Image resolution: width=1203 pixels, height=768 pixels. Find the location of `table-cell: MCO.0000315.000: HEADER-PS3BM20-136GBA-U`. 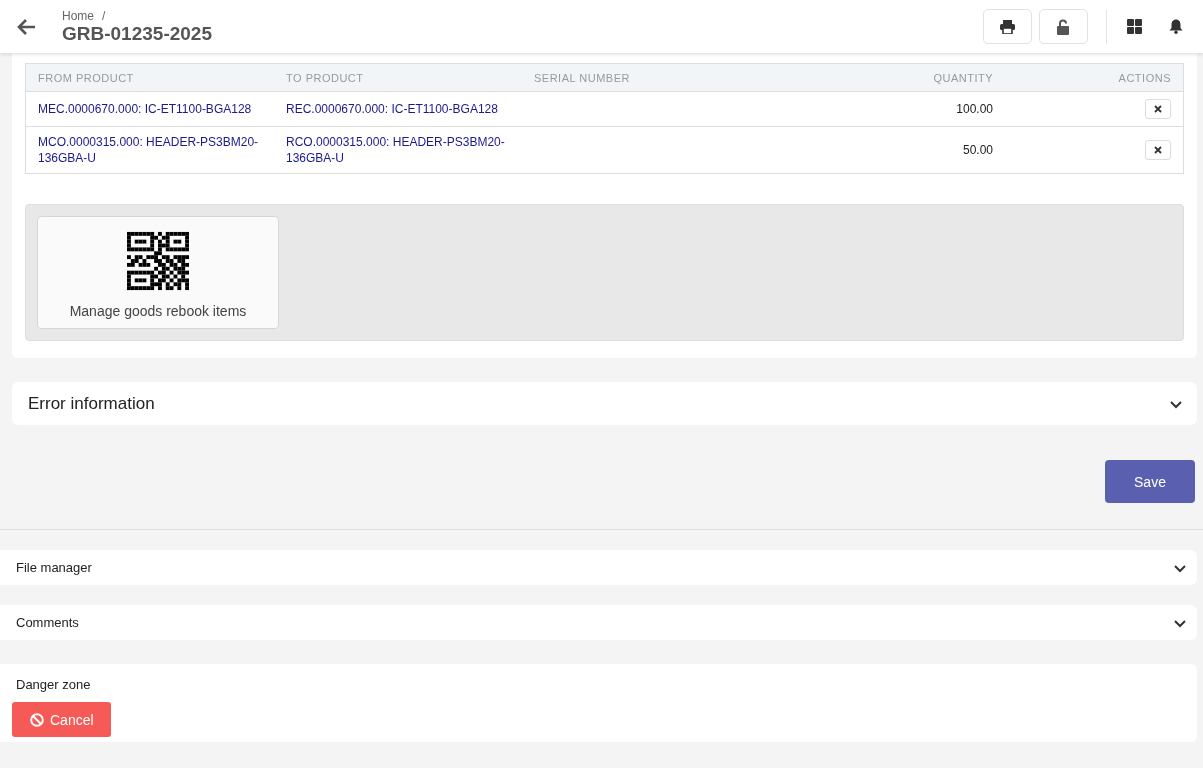

table-cell: MCO.0000315.000: HEADER-PS3BM20-136GBA-U is located at coordinates (149, 150).